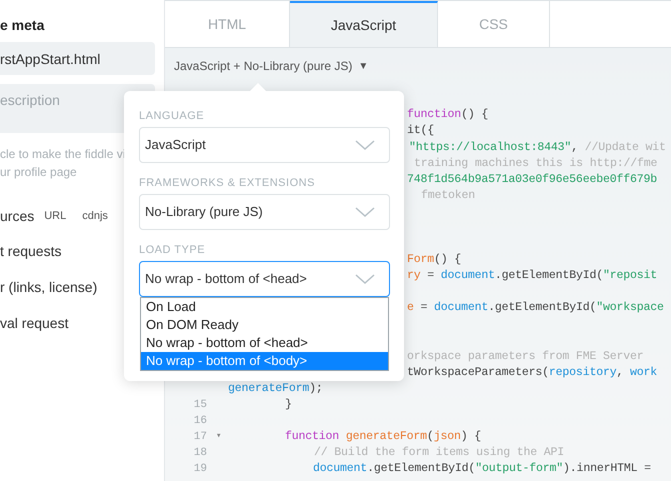 Image resolution: width=671 pixels, height=481 pixels. I want to click on code-line: tWorkspaceParameters(repository, work, so click(532, 372).